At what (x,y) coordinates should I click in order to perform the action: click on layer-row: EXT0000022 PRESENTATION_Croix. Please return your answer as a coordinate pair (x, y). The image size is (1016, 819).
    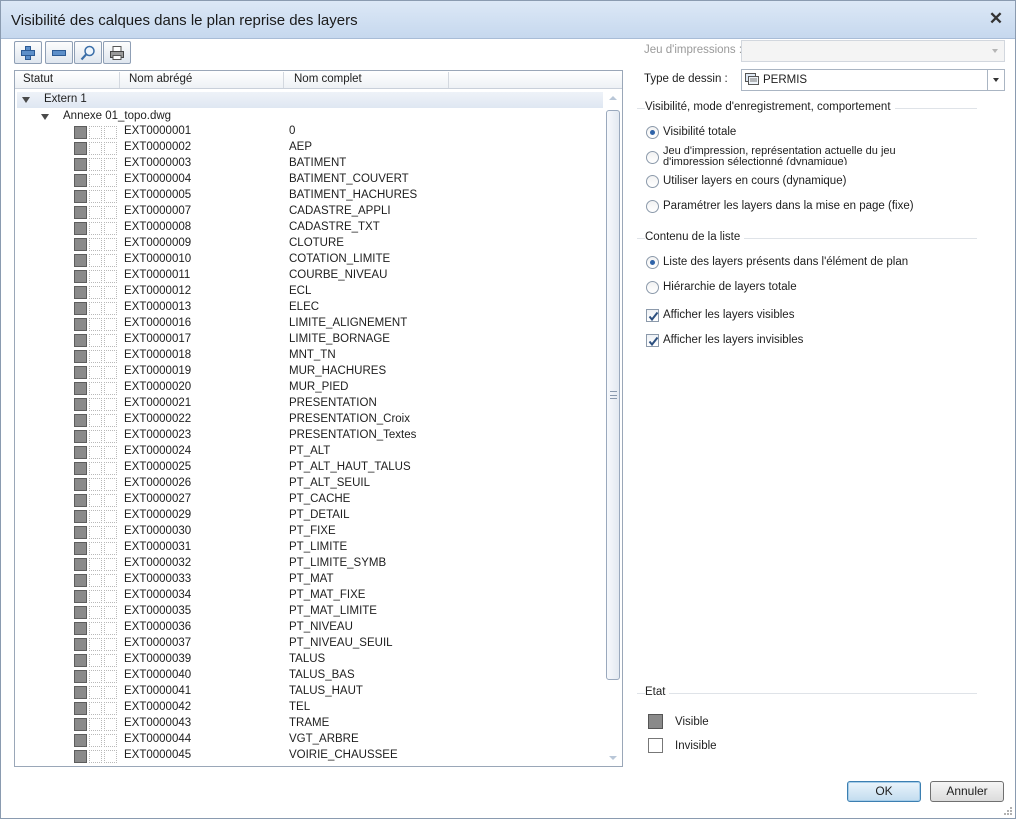
    Looking at the image, I should click on (310, 420).